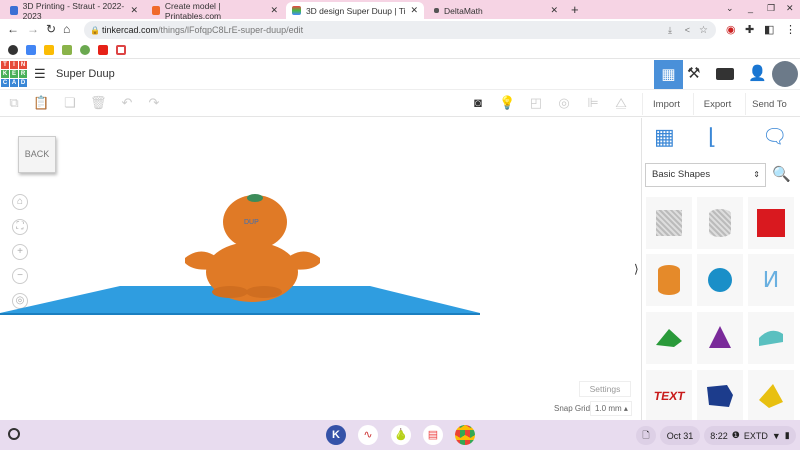 Image resolution: width=800 pixels, height=450 pixels. Describe the element at coordinates (593, 103) in the screenshot. I see `align-icon: ⊫` at that location.